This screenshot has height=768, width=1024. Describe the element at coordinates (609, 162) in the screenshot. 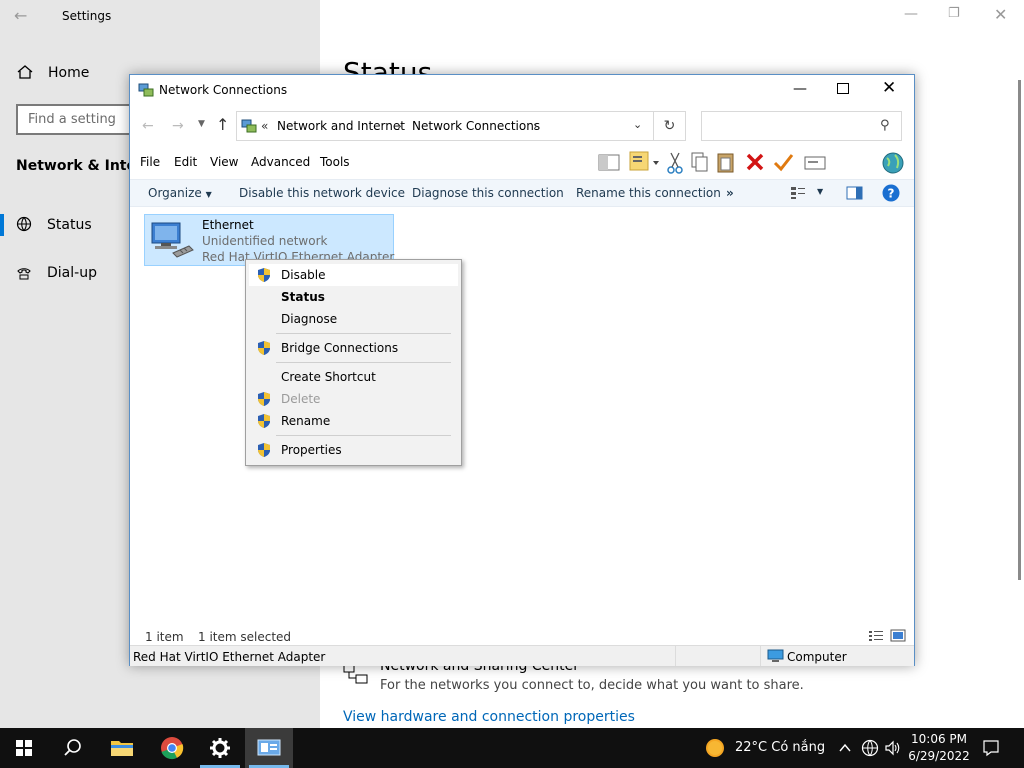

I see `preview-pane-icon` at that location.